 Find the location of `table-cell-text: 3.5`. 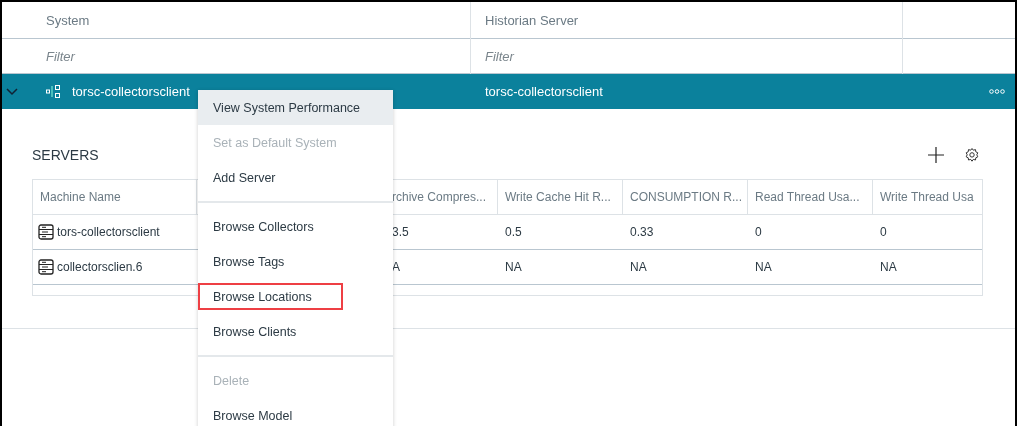

table-cell-text: 3.5 is located at coordinates (401, 232).